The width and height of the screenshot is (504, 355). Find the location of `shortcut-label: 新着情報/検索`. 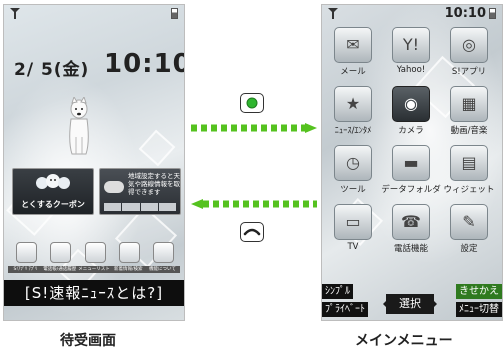

shortcut-label: 新着情報/検索 is located at coordinates (128, 269).